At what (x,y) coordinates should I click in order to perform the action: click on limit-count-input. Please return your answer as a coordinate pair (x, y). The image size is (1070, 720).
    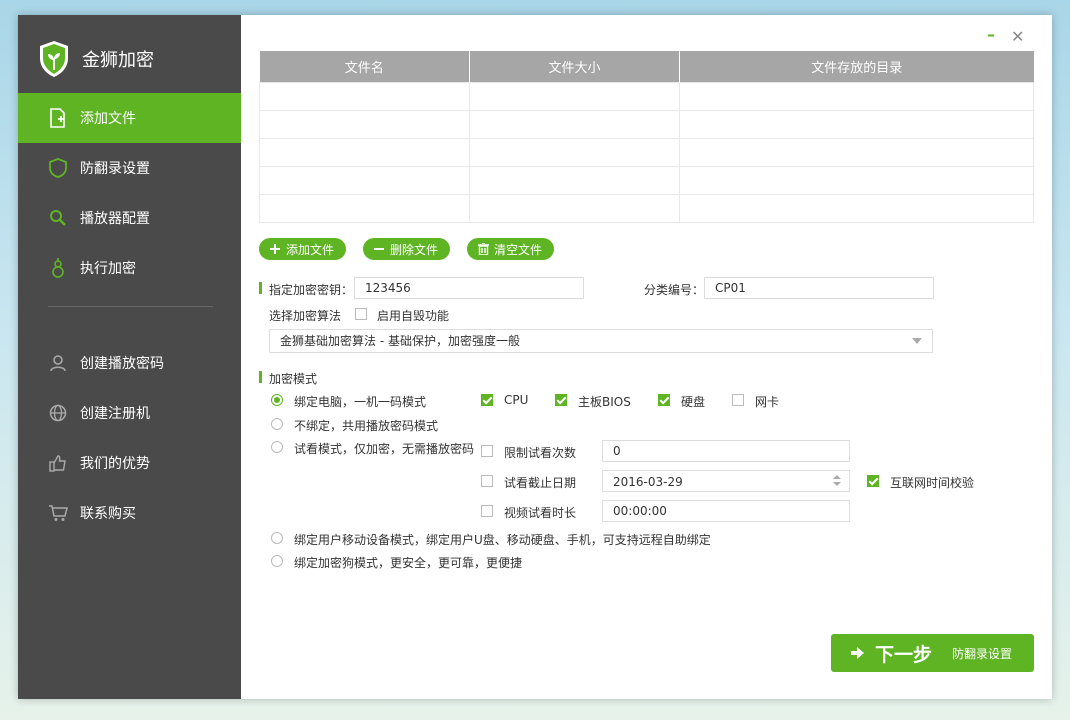
    Looking at the image, I should click on (726, 451).